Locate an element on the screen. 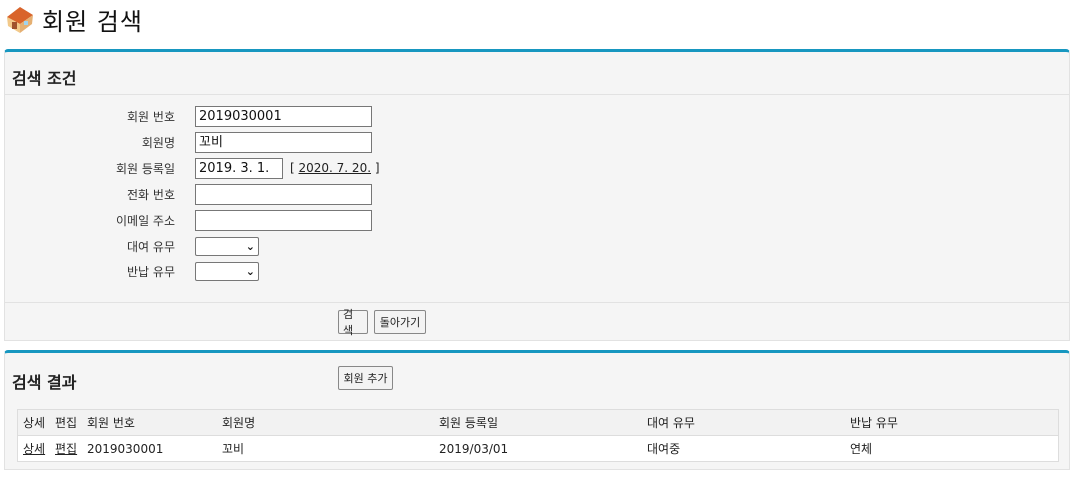 This screenshot has height=479, width=1072. page-header: 회원 검색 is located at coordinates (73, 19).